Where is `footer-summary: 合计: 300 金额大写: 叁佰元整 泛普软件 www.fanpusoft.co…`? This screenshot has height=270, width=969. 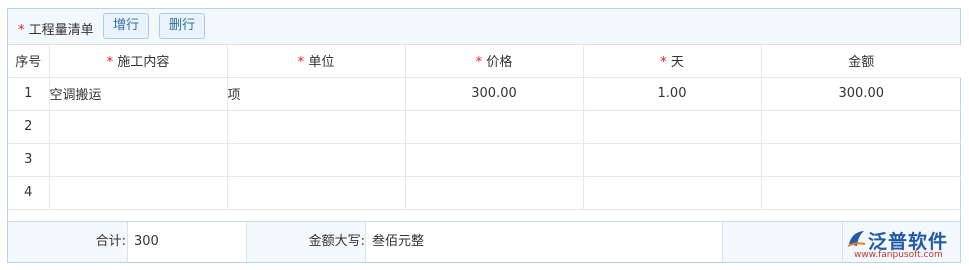 footer-summary: 合计: 300 金额大写: 叁佰元整 泛普软件 www.fanpusoft.co… is located at coordinates (484, 241).